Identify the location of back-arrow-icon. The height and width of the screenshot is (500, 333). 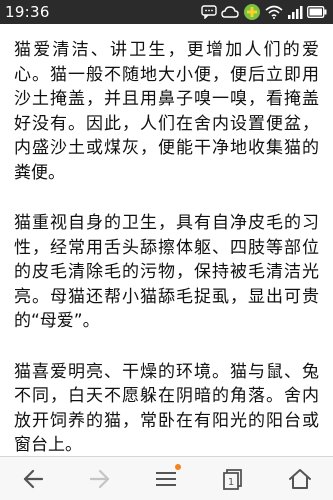
(34, 478).